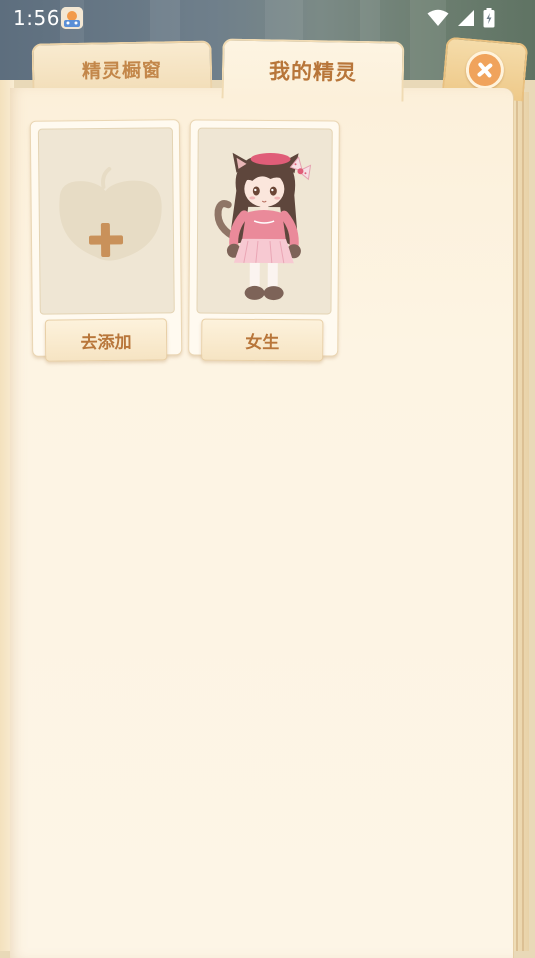 Image resolution: width=535 pixels, height=958 pixels. I want to click on close-button, so click(485, 70).